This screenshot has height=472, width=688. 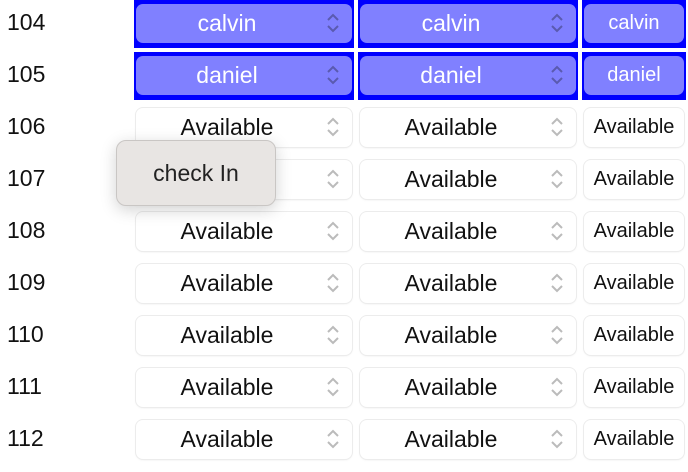 I want to click on table-row: 105 daniel daniel daniel, so click(x=344, y=79).